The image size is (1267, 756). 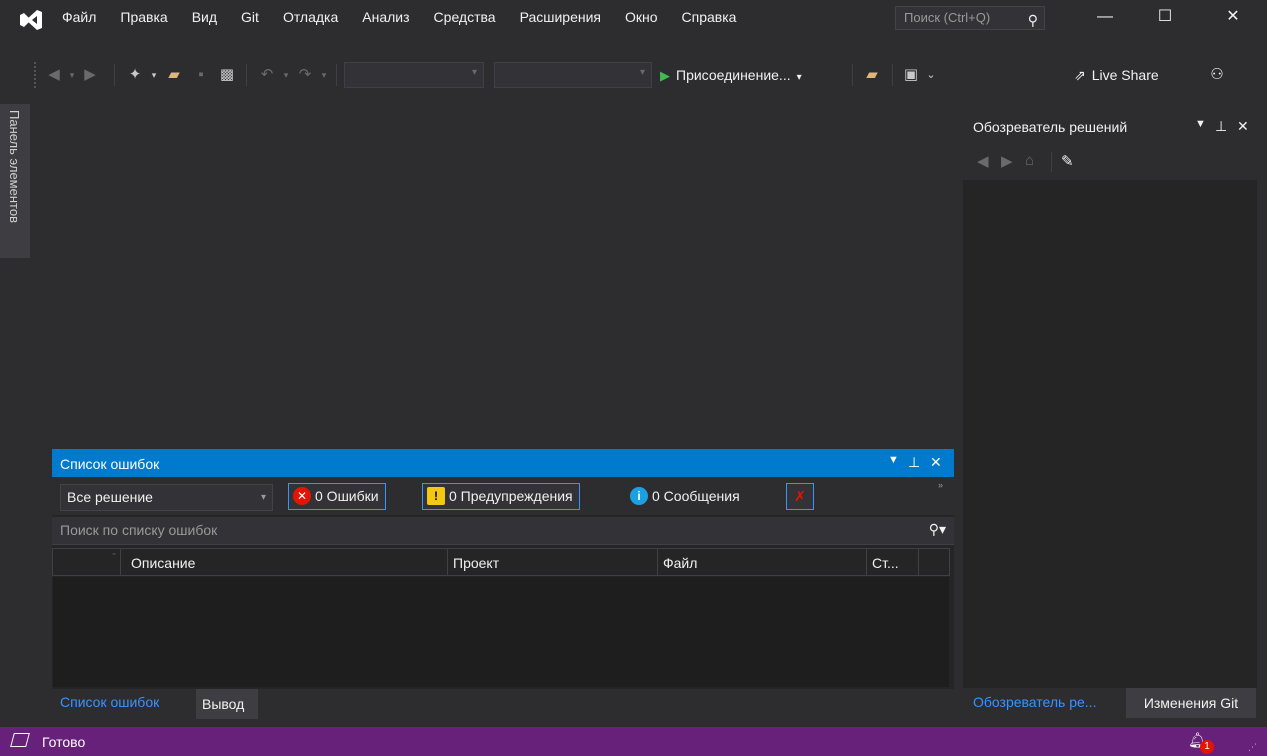 What do you see at coordinates (64, 742) in the screenshot?
I see `status-text: Готово` at bounding box center [64, 742].